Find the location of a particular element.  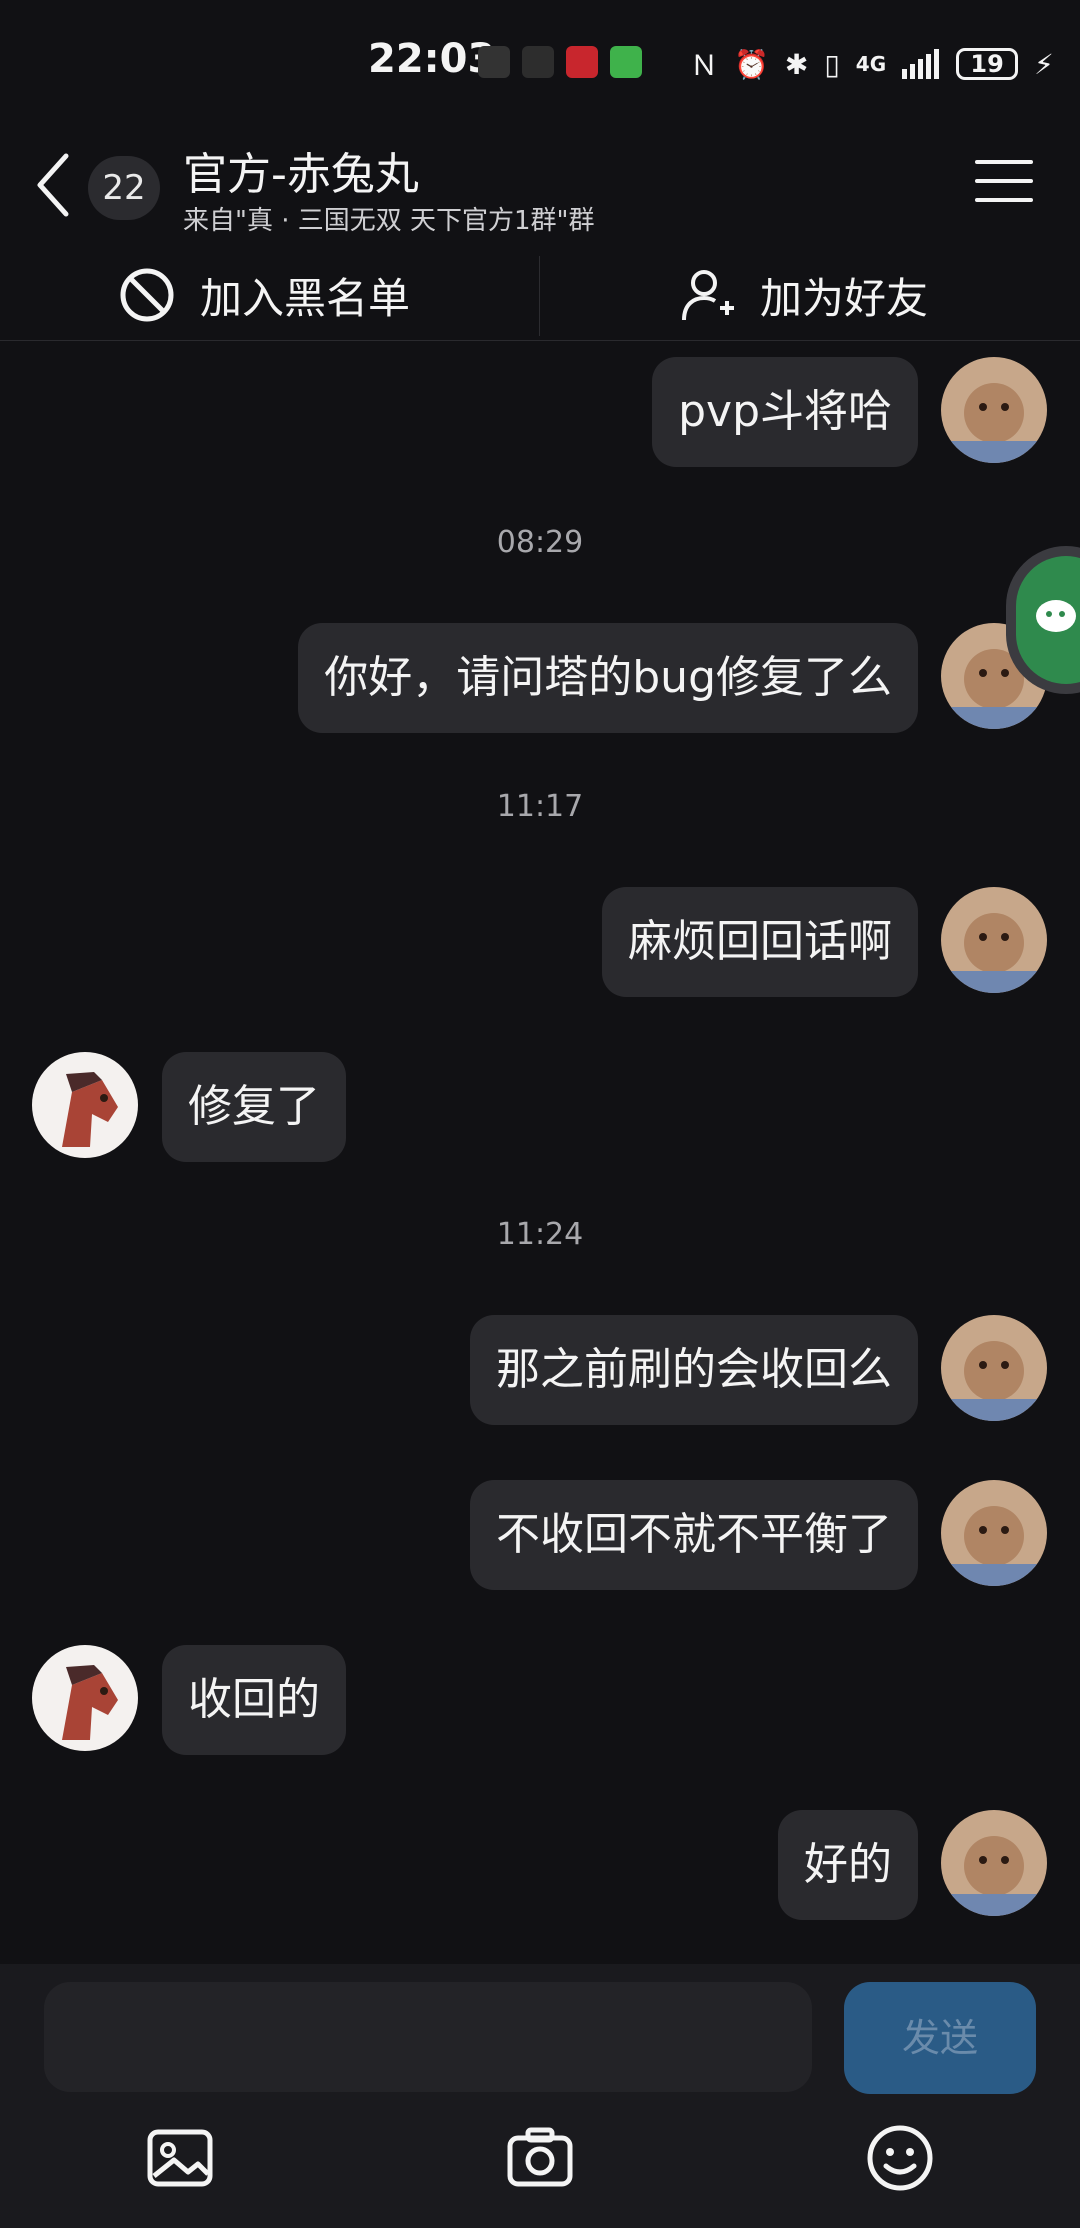

menu-icon is located at coordinates (1004, 183).